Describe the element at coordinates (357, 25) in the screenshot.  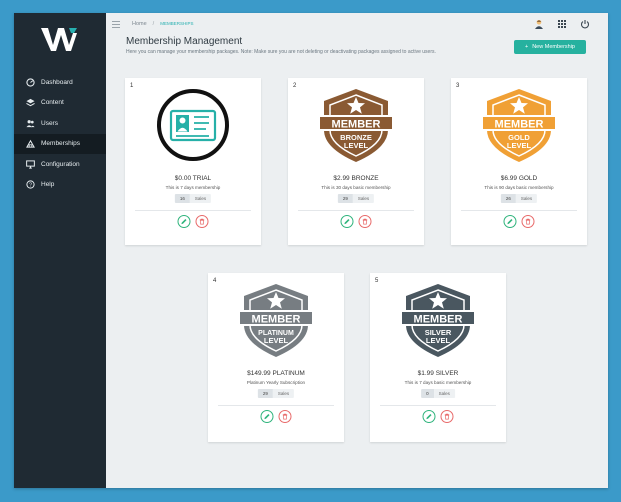
I see `top-bar: Home / MEMBERSHIPS` at that location.